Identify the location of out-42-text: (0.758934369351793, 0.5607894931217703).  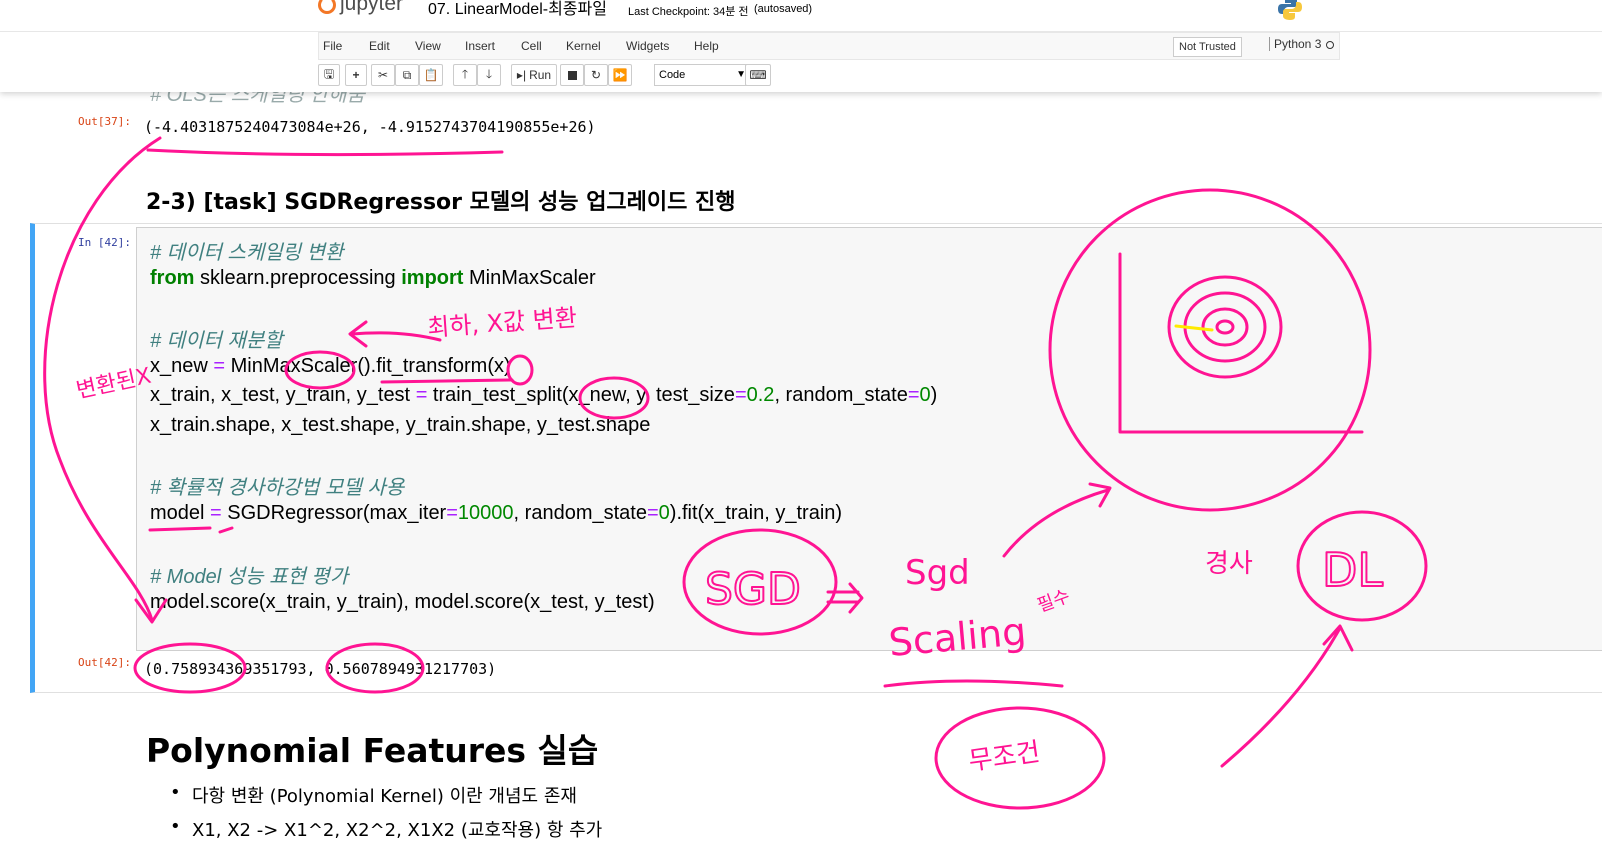
(320, 669).